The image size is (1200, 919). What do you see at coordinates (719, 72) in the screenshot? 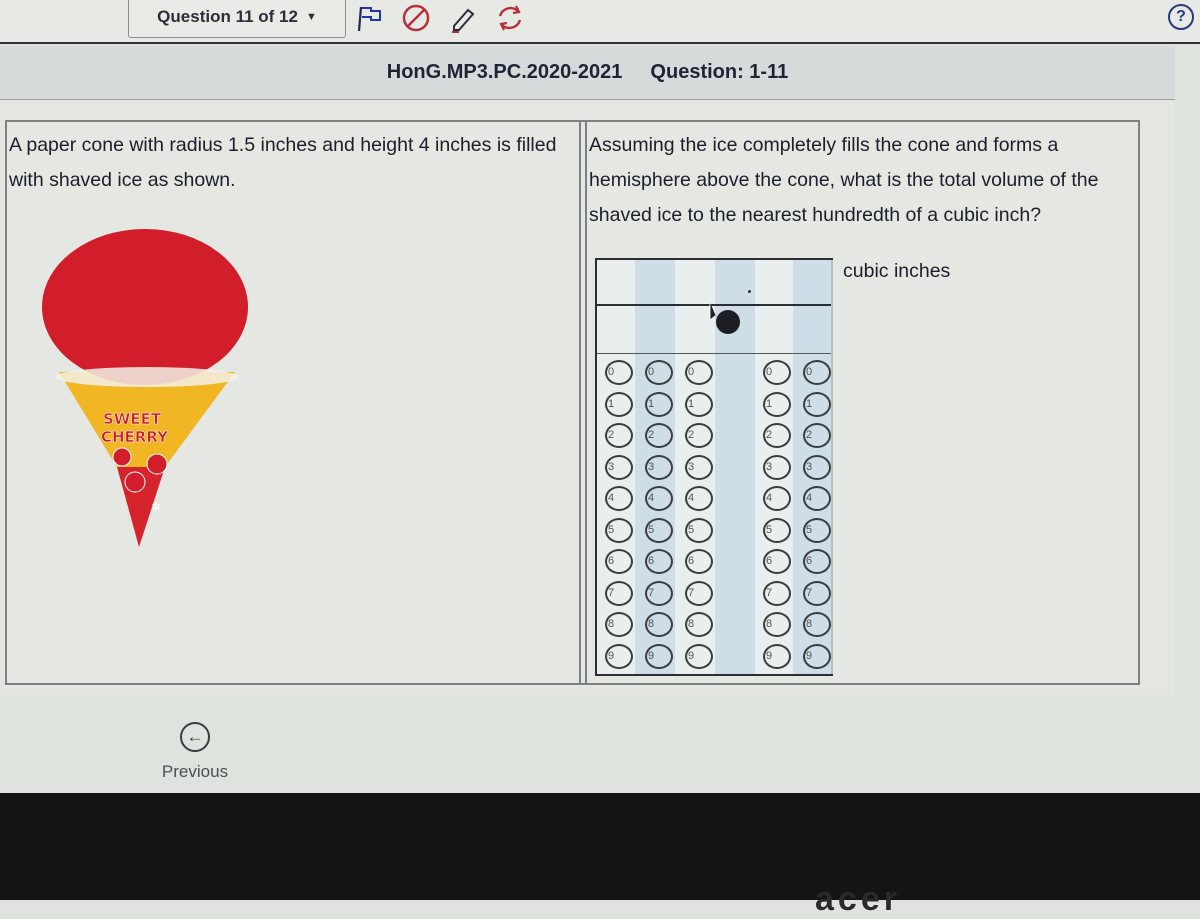
I see `question-number: Question: 1-11` at bounding box center [719, 72].